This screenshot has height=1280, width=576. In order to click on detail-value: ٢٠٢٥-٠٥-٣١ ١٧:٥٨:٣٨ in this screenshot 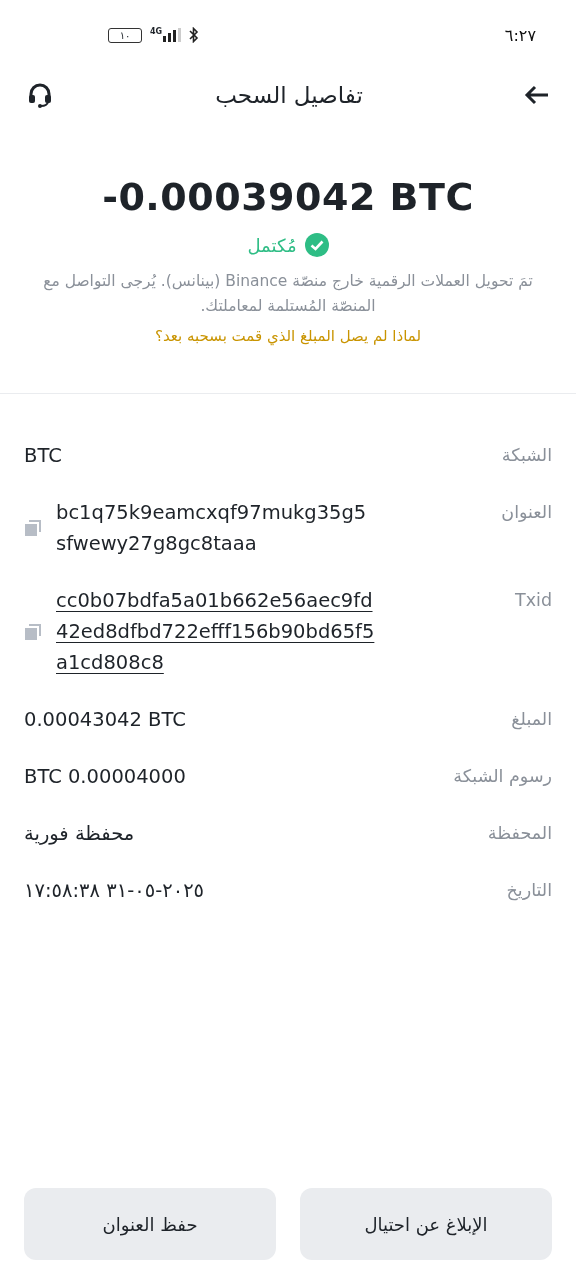, I will do `click(114, 891)`.